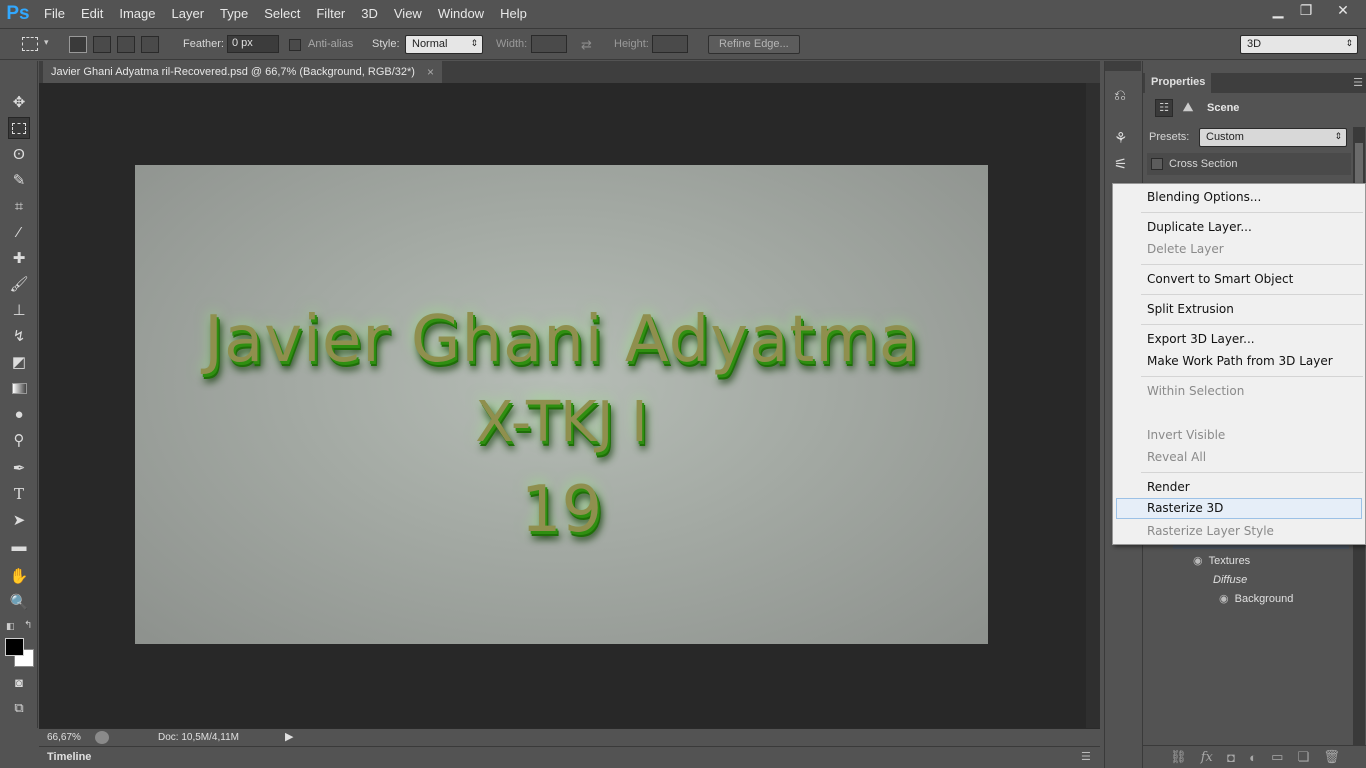  Describe the element at coordinates (1123, 66) in the screenshot. I see `collapse-bar` at that location.